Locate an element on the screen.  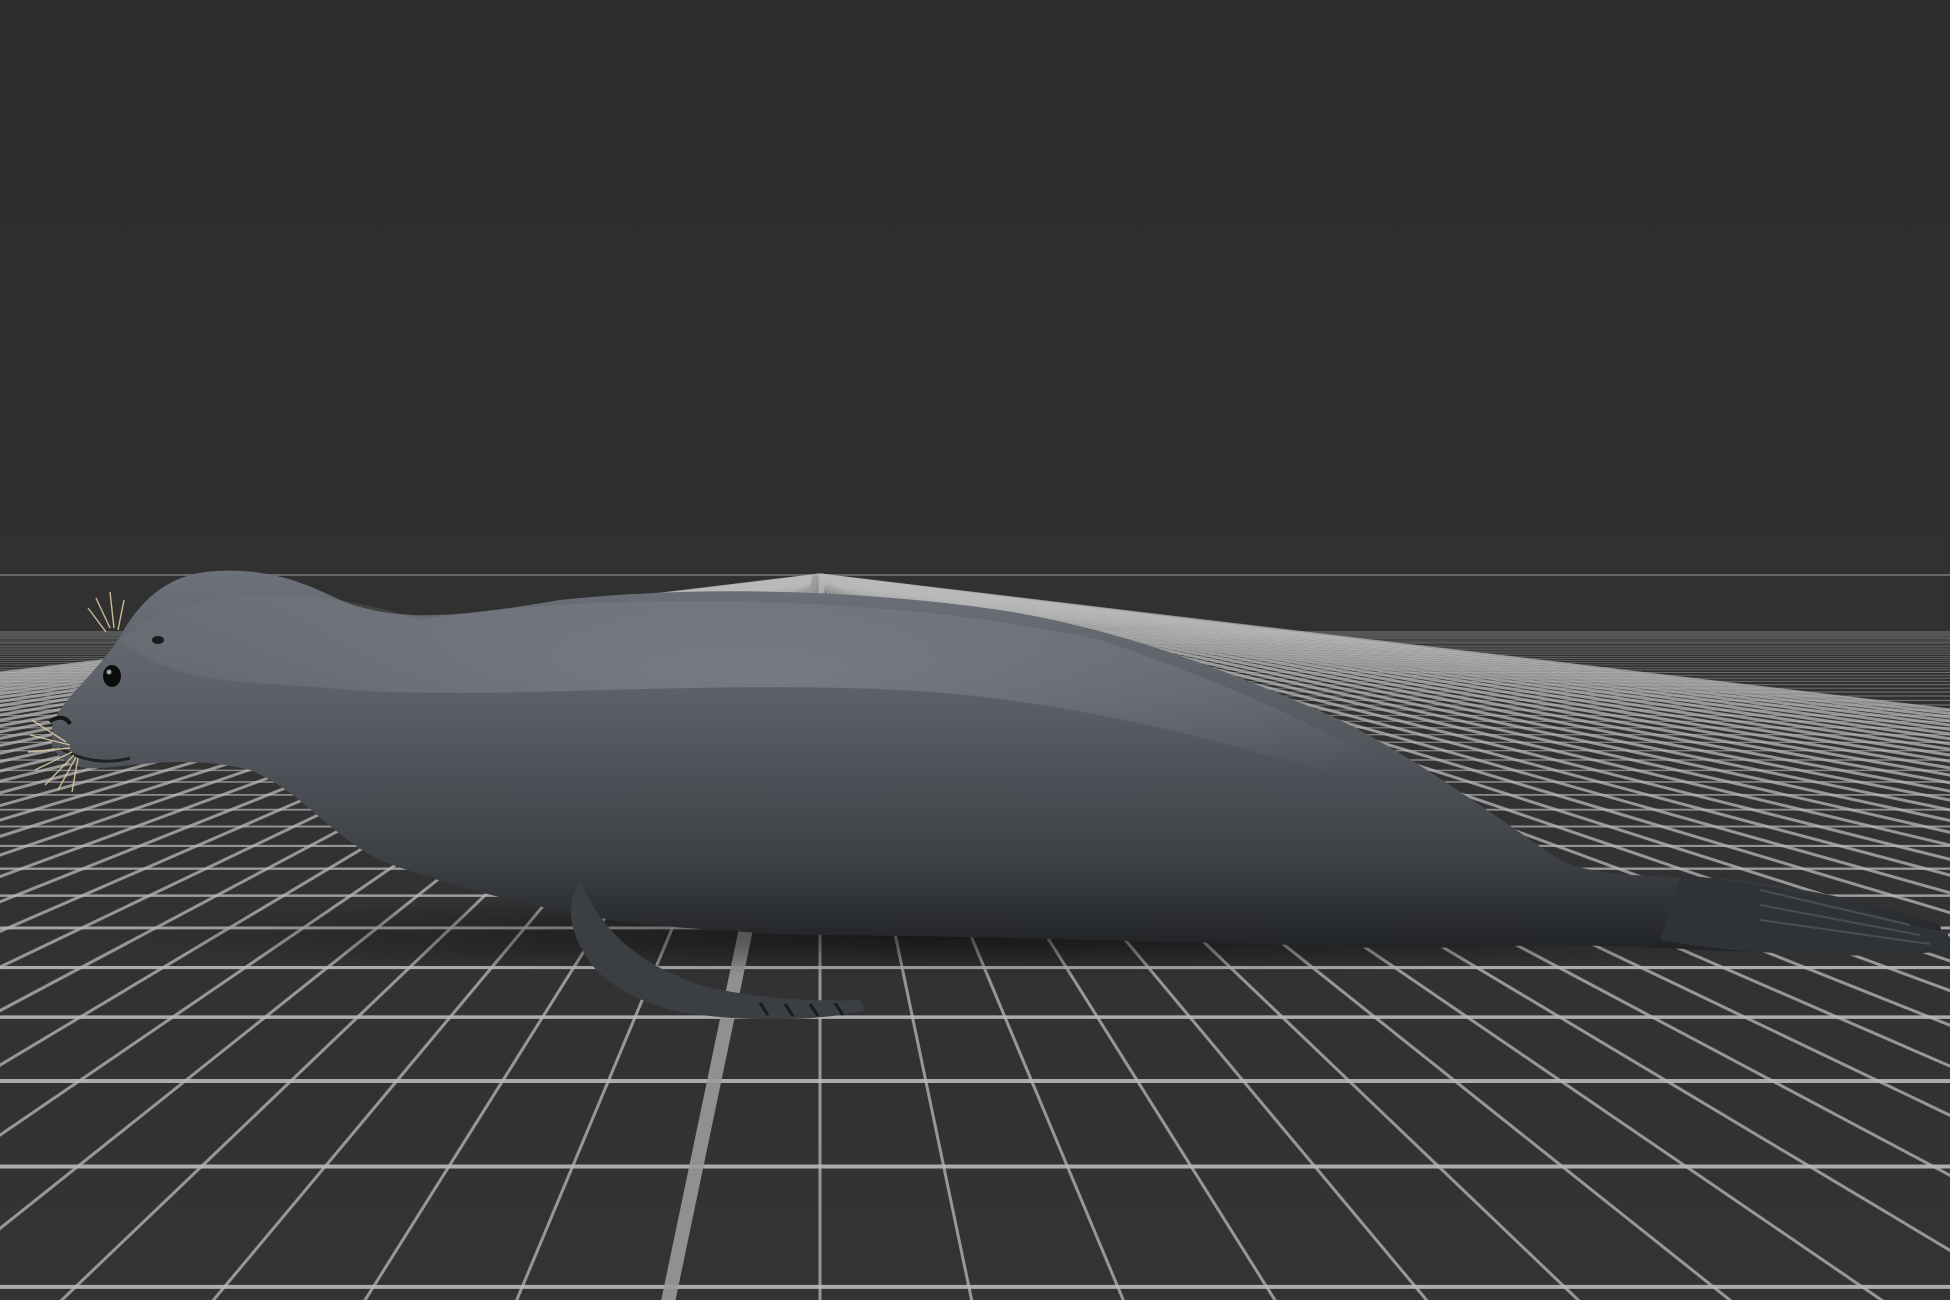
seal-eye is located at coordinates (112, 676).